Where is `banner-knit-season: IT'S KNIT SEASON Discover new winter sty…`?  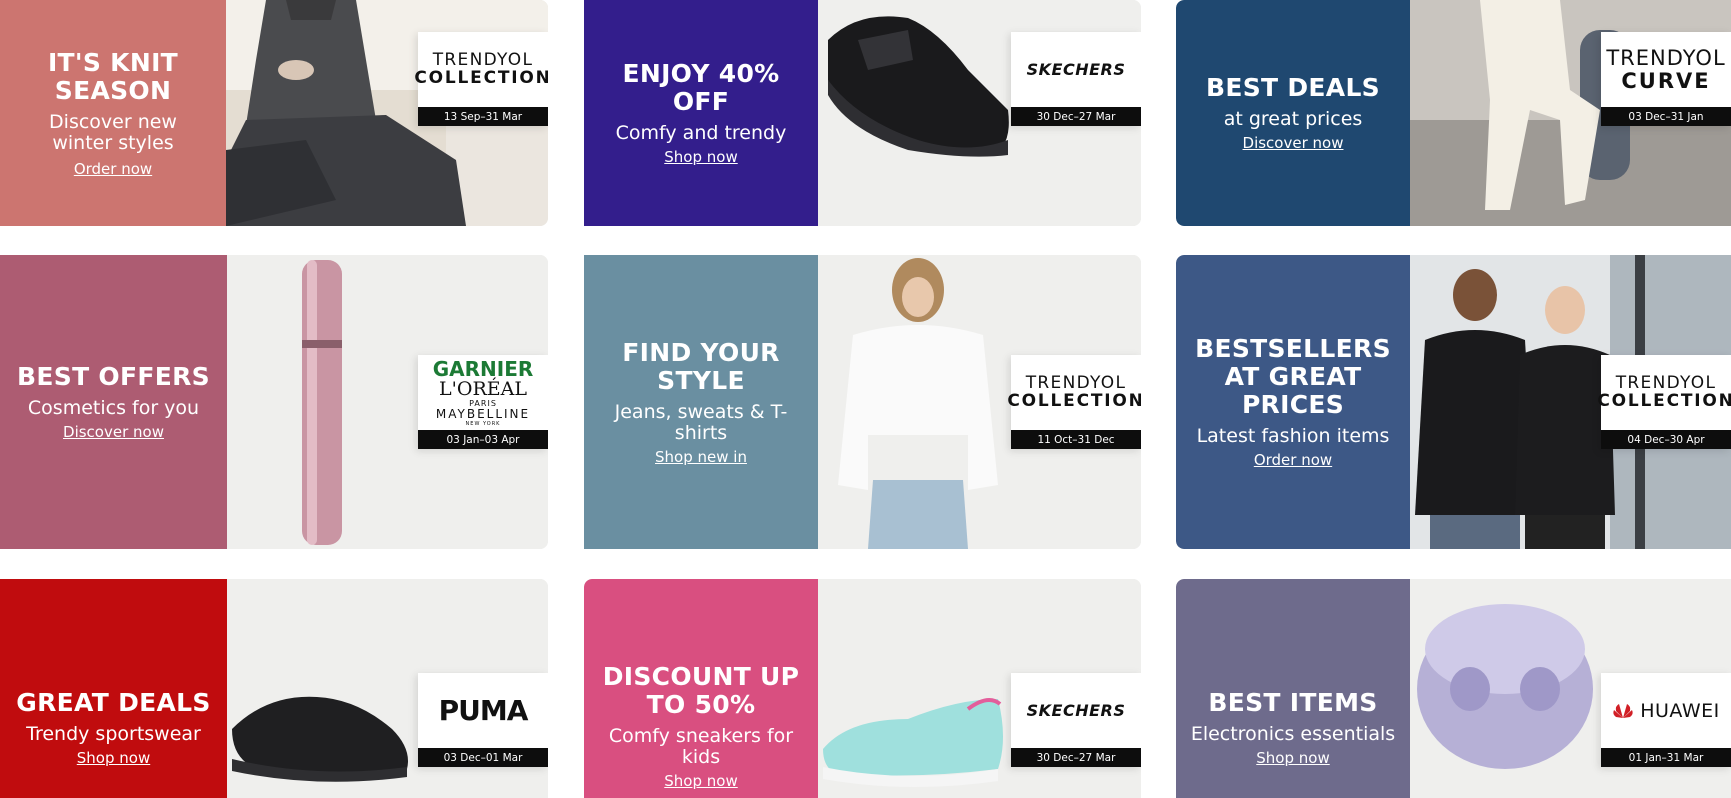 banner-knit-season: IT'S KNIT SEASON Discover new winter sty… is located at coordinates (274, 113).